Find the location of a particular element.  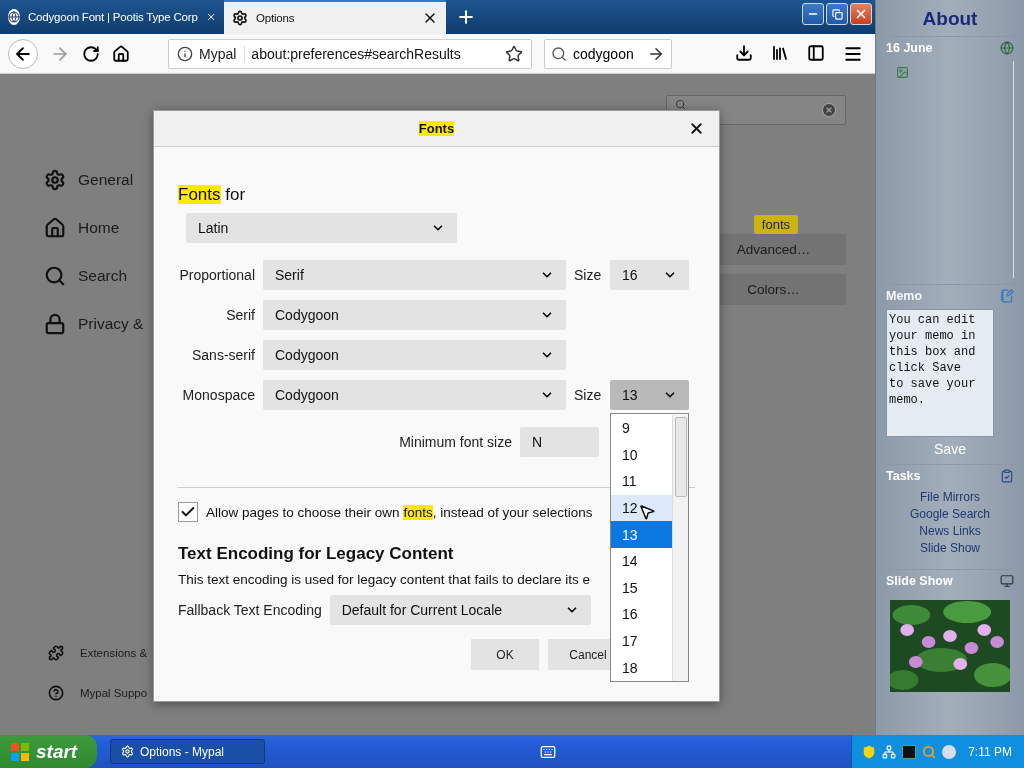

clear-icon is located at coordinates (829, 110).